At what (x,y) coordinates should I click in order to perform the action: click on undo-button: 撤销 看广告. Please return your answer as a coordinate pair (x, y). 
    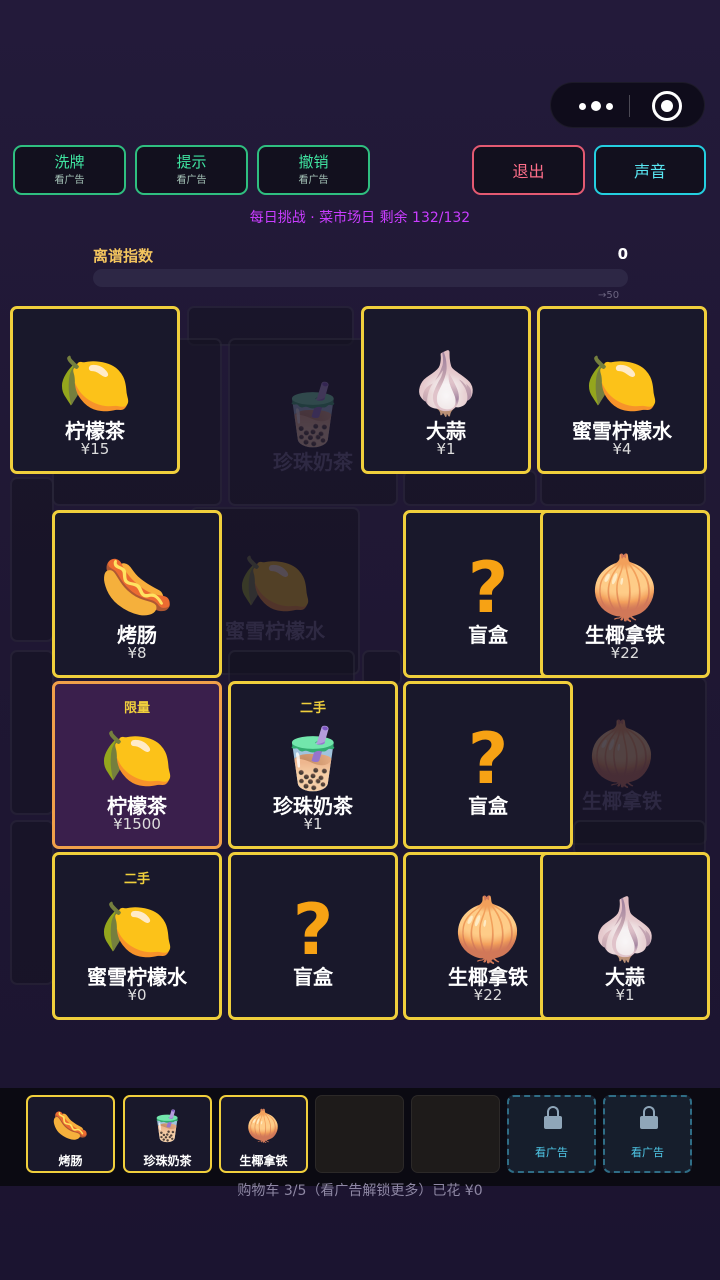
    Looking at the image, I should click on (313, 170).